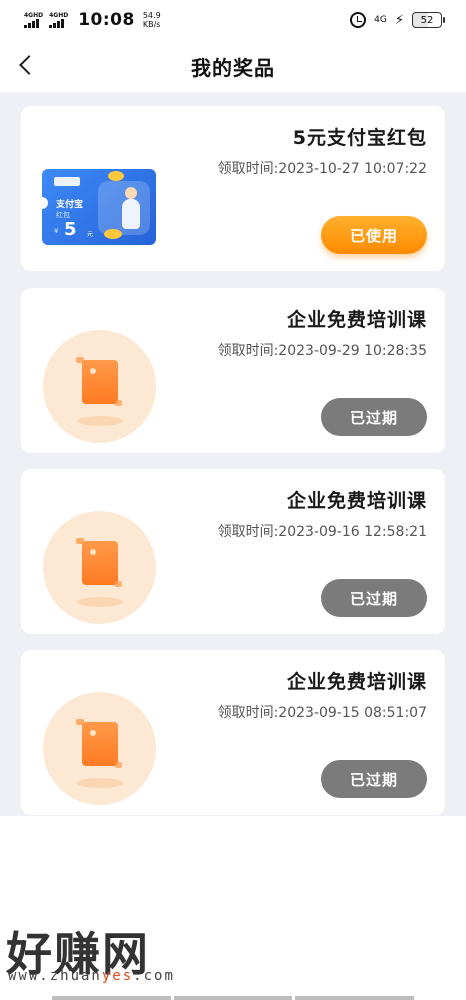  Describe the element at coordinates (322, 713) in the screenshot. I see `prize-claim-time: 领取时间:2023-09-15 08:51:07` at that location.